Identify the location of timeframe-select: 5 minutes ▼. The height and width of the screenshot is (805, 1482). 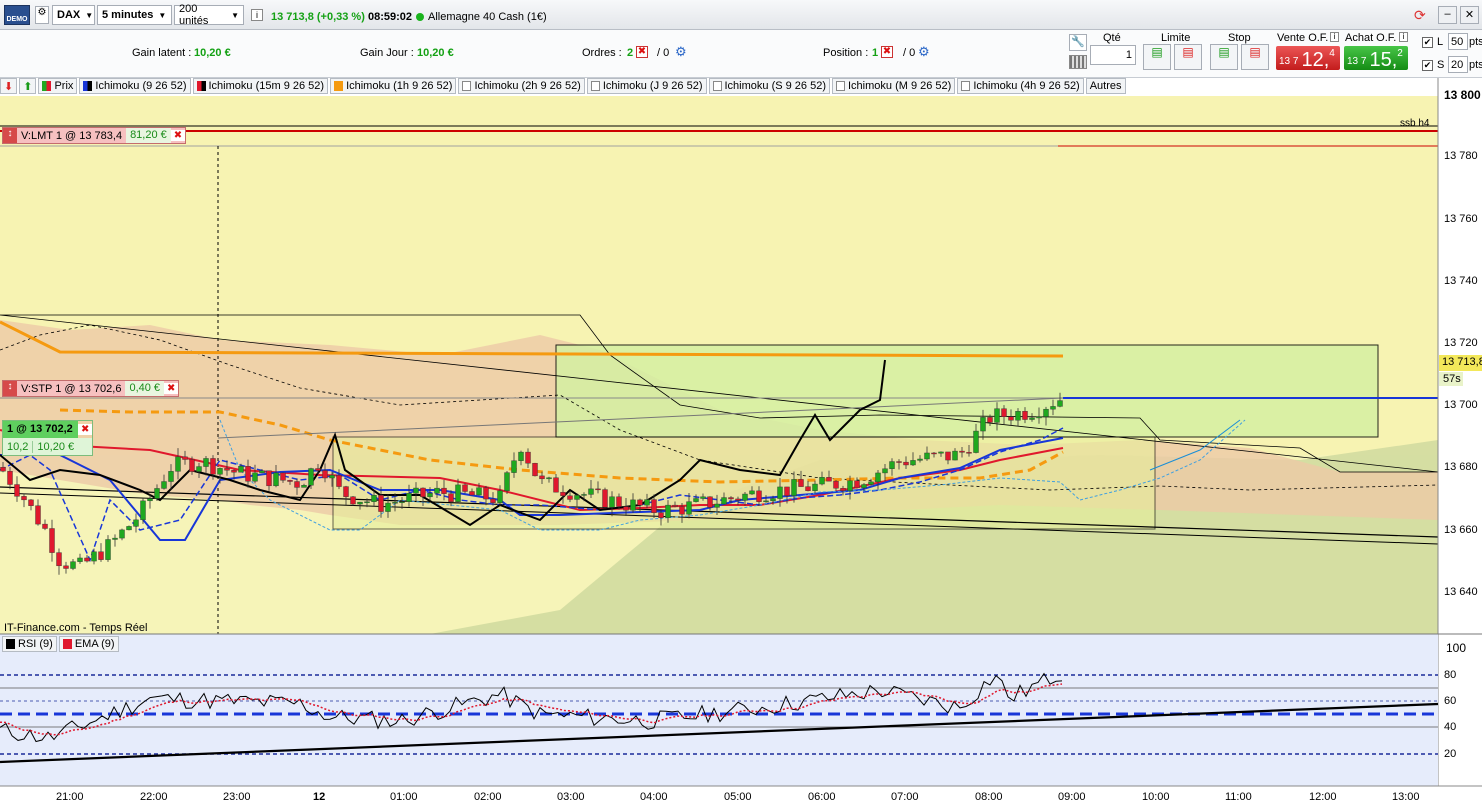
(134, 15).